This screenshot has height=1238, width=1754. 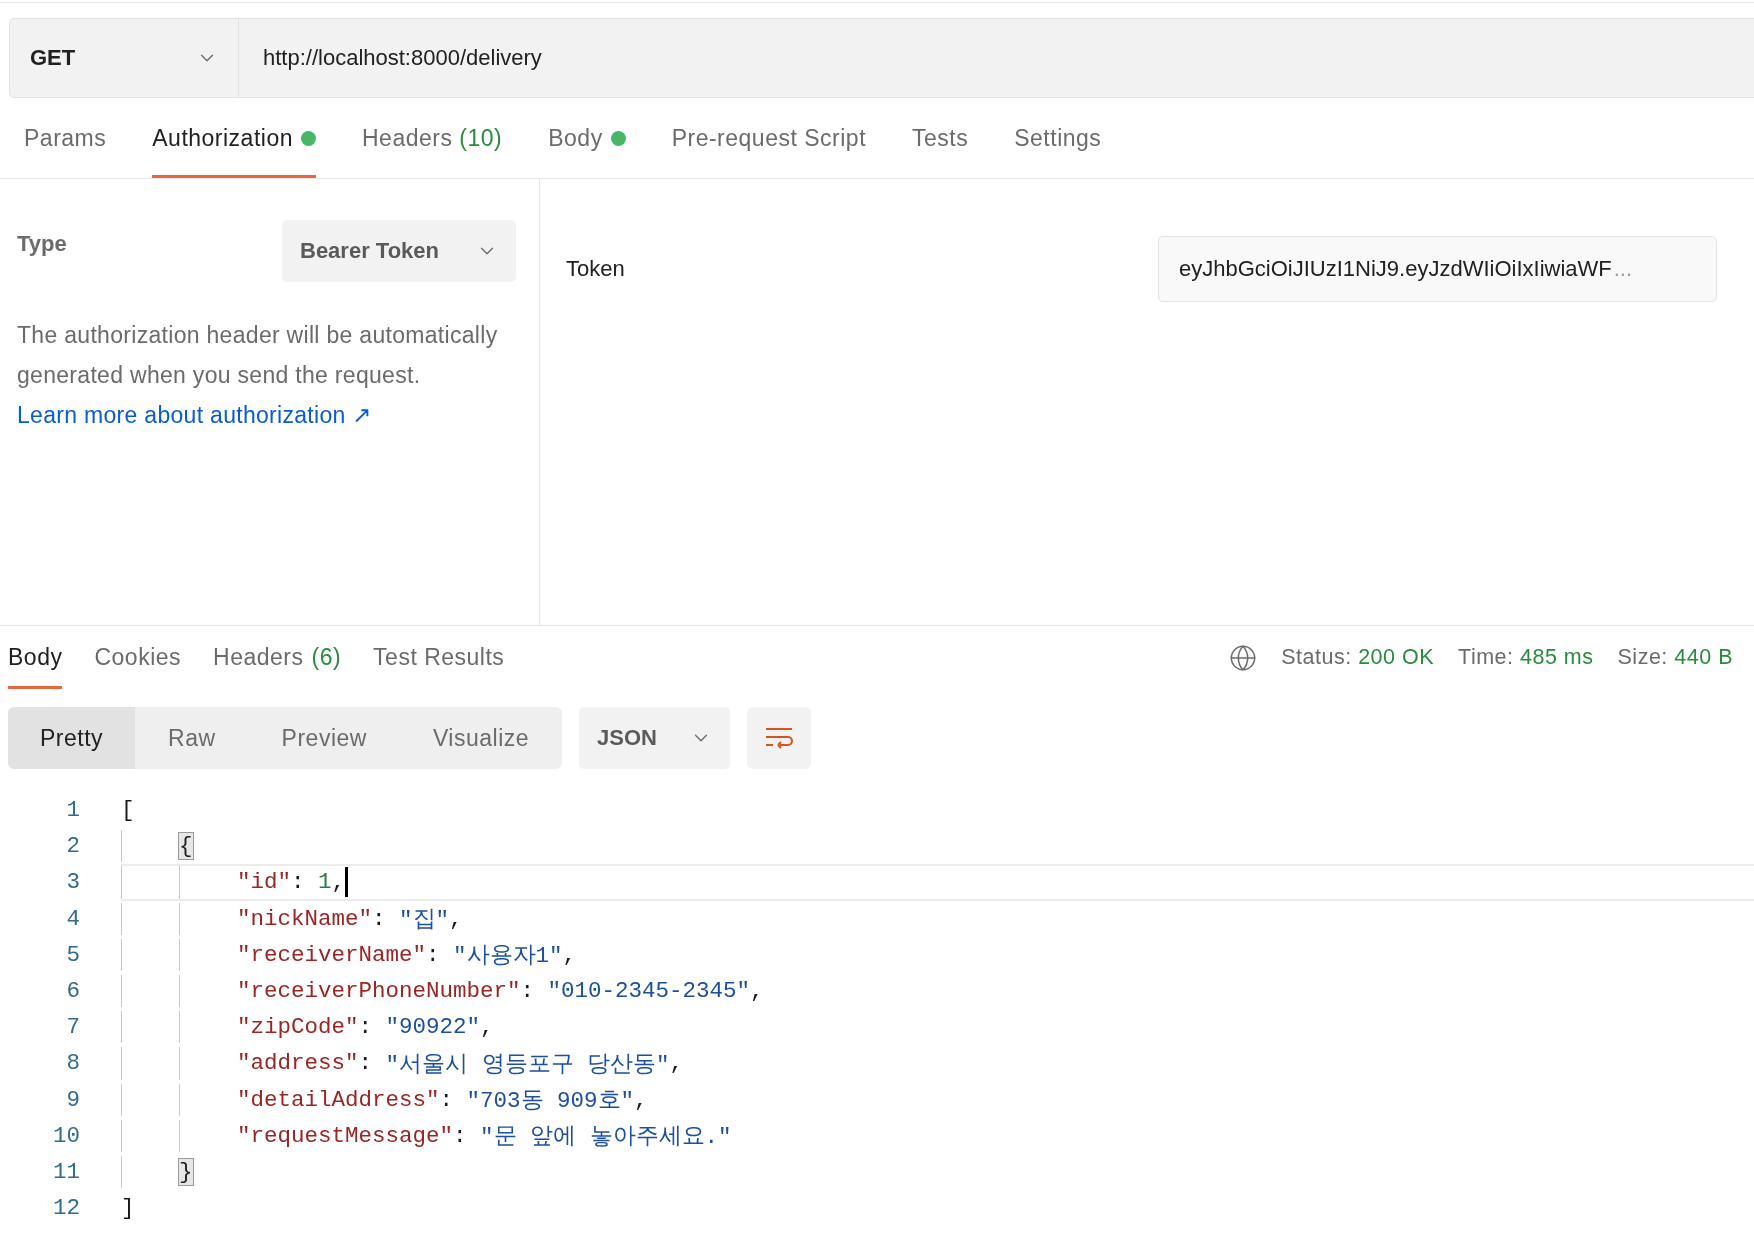 What do you see at coordinates (293, 882) in the screenshot?
I see `code-line: "id": 1,` at bounding box center [293, 882].